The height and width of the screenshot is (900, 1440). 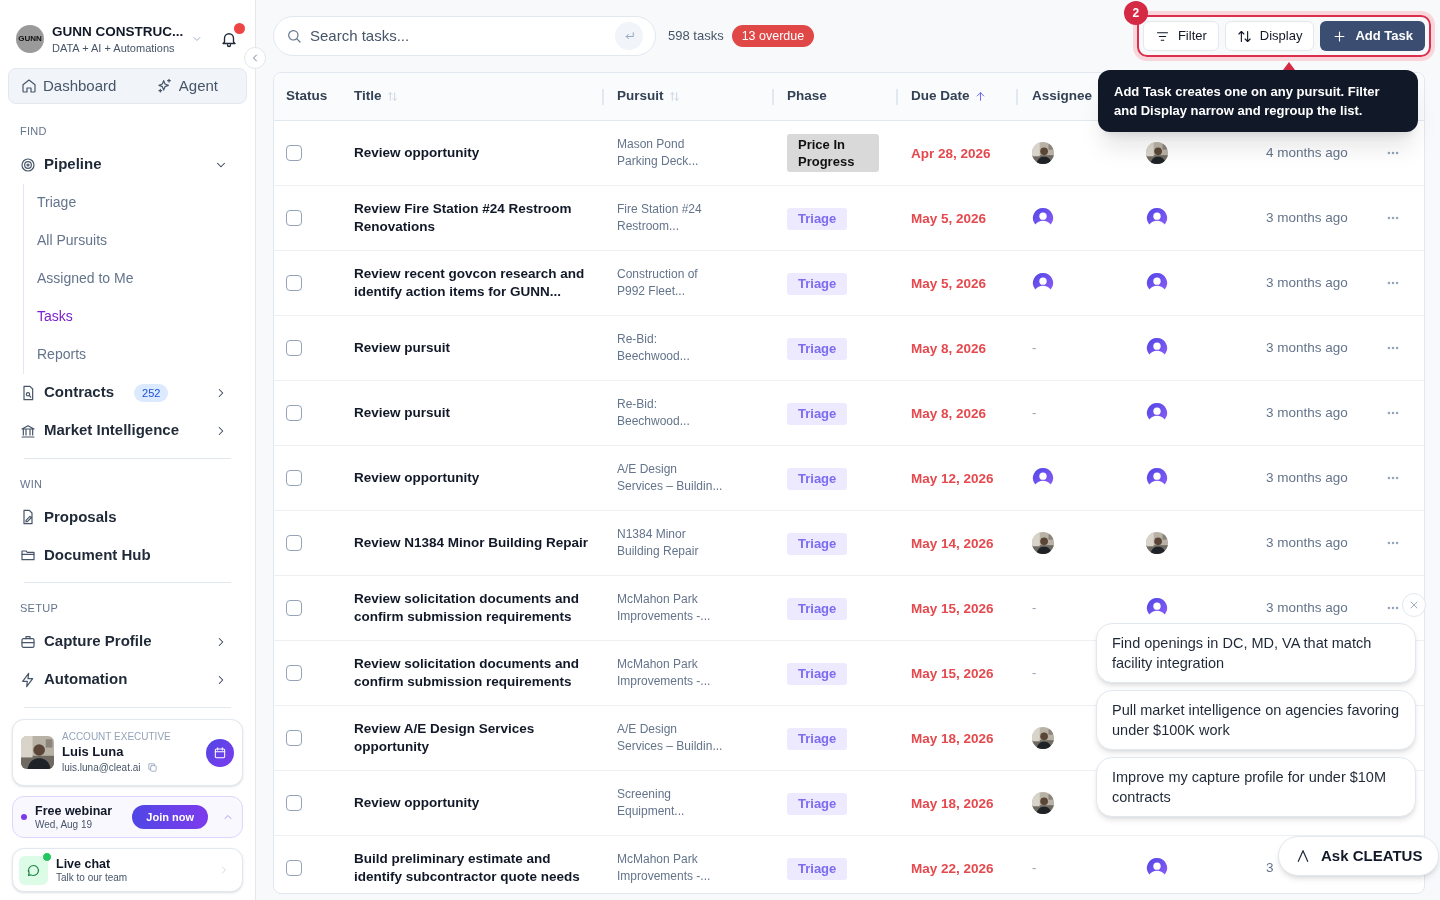 What do you see at coordinates (139, 278) in the screenshot?
I see `sidebar-subitem: Assigned to Me` at bounding box center [139, 278].